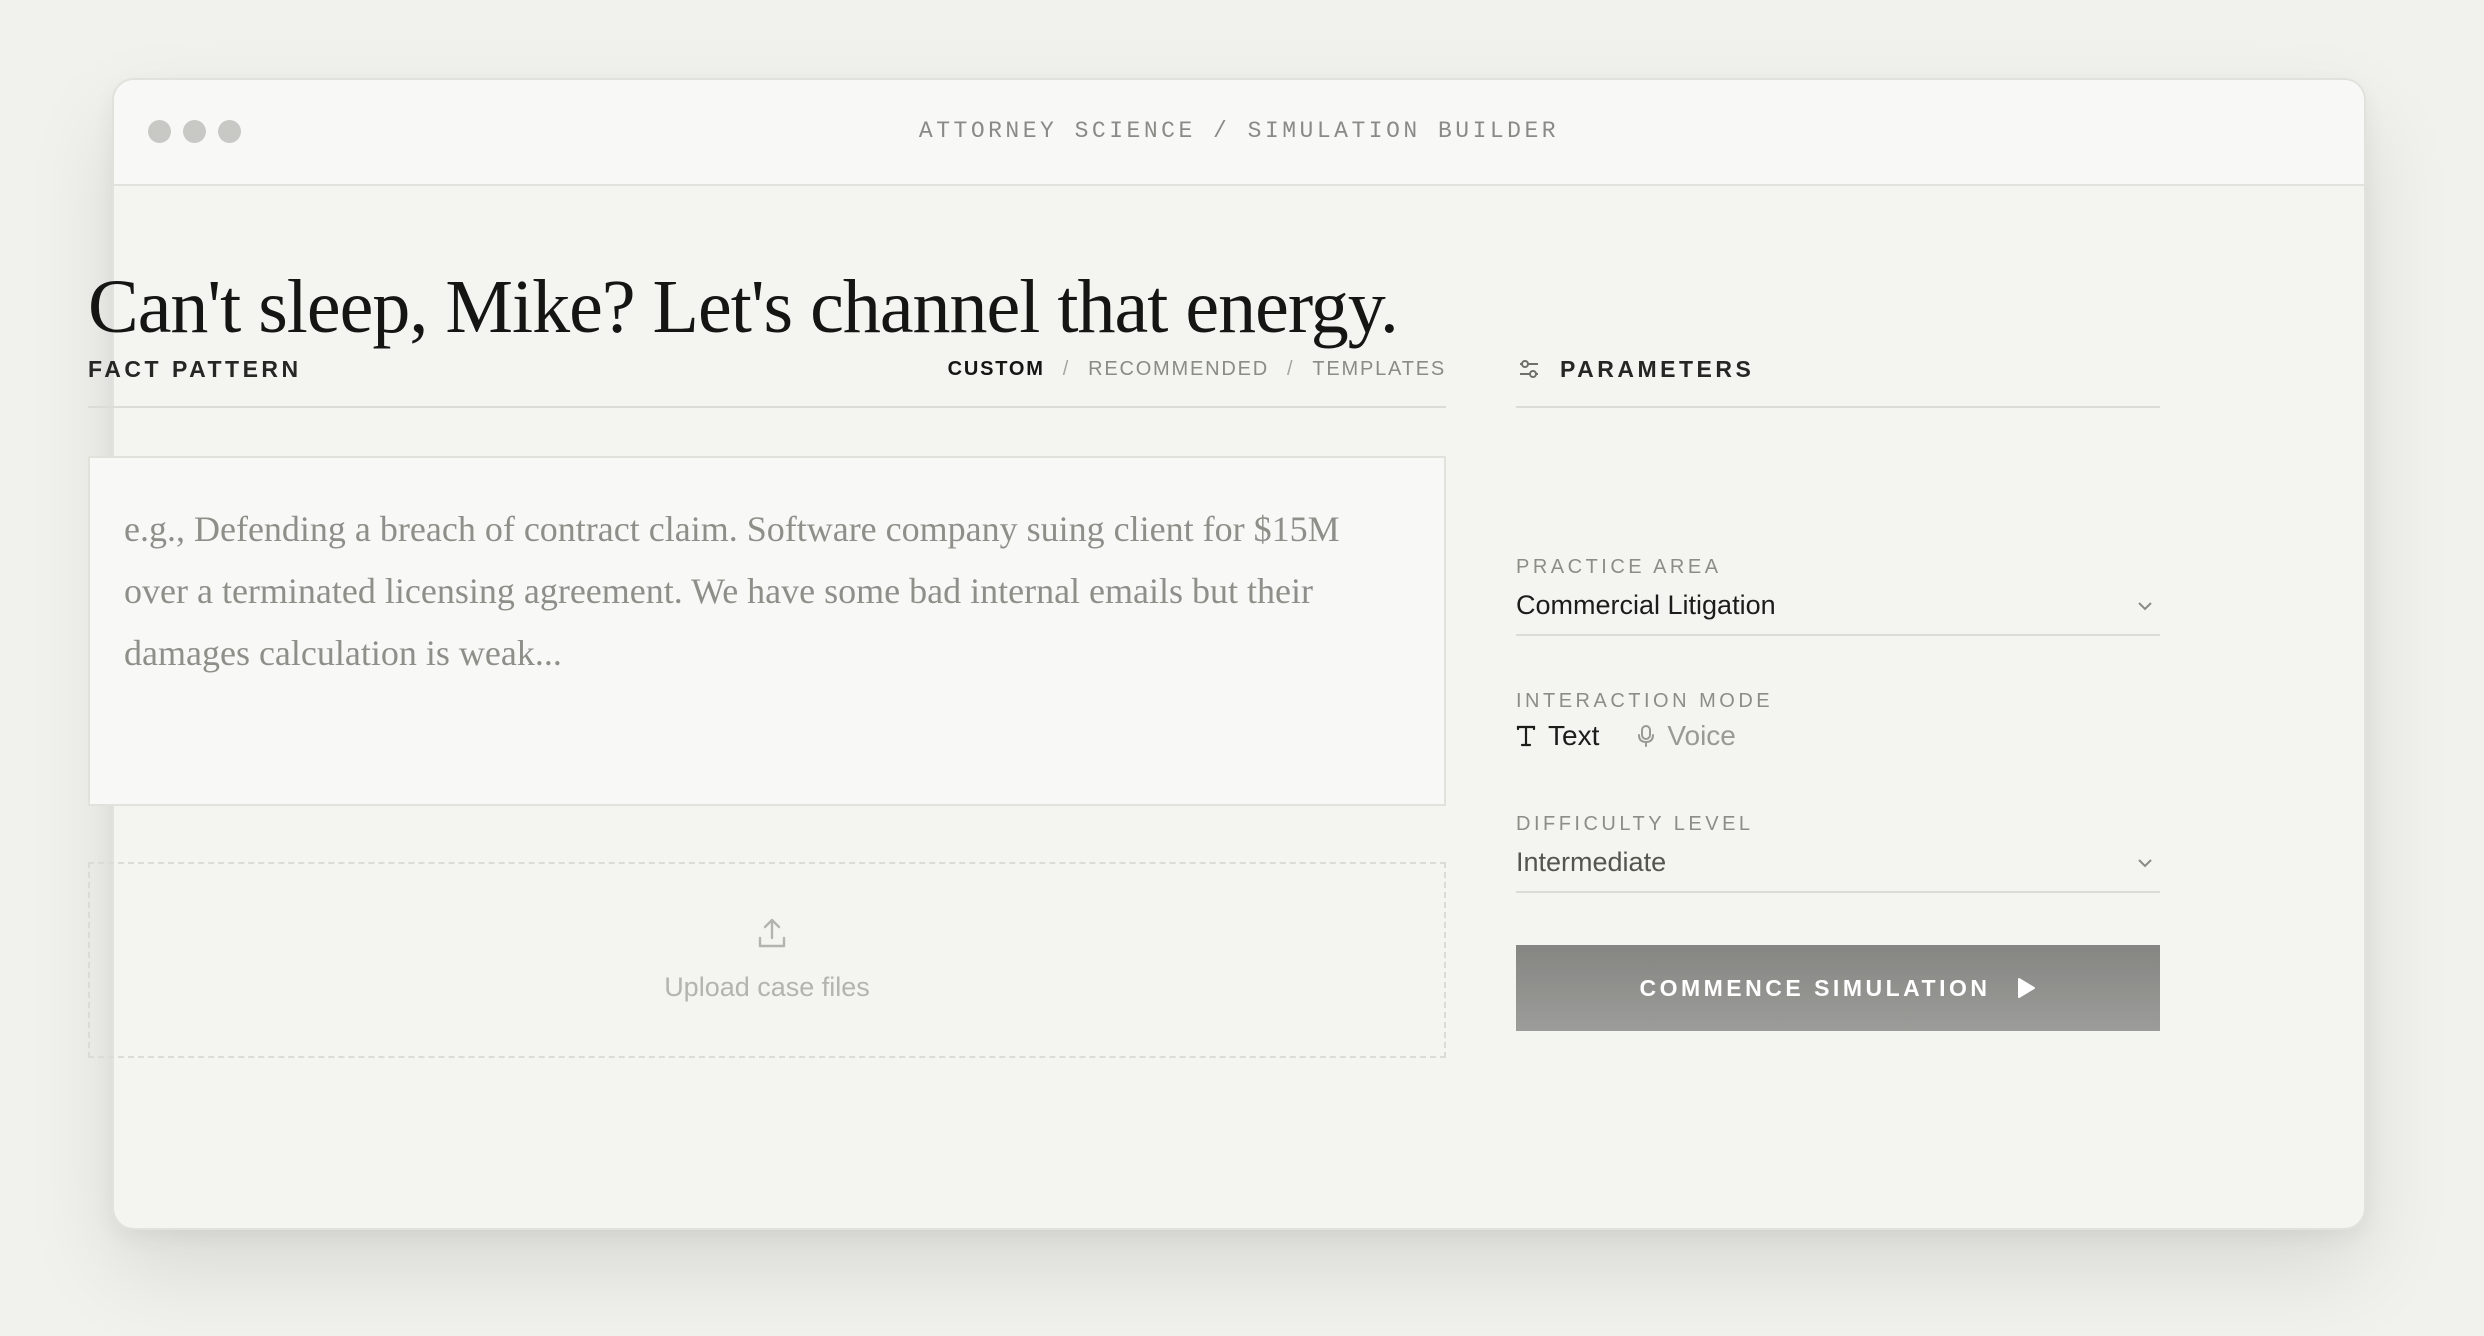 The image size is (2484, 1336). Describe the element at coordinates (1838, 866) in the screenshot. I see `difficulty-level-select: Intermediate` at that location.